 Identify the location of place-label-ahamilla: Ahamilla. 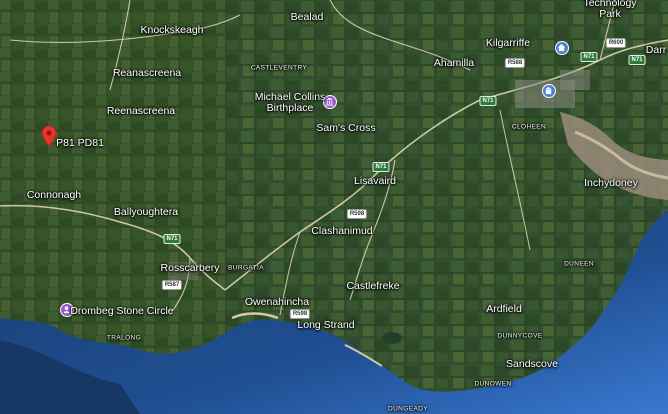
(454, 63).